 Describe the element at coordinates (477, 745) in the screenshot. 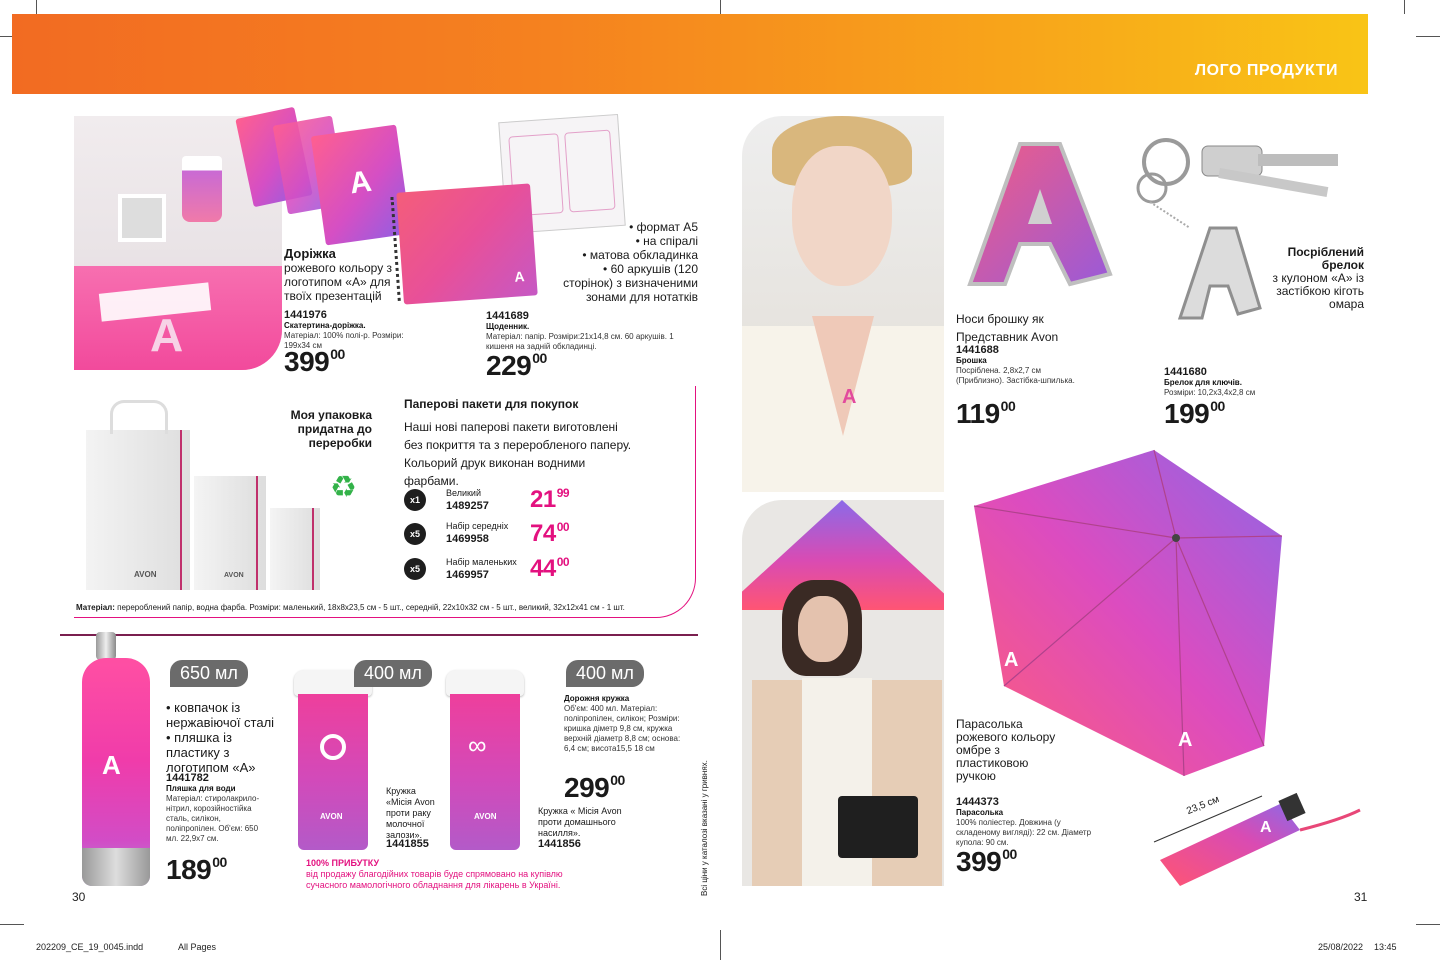

I see `infinity-icon: ∞` at that location.